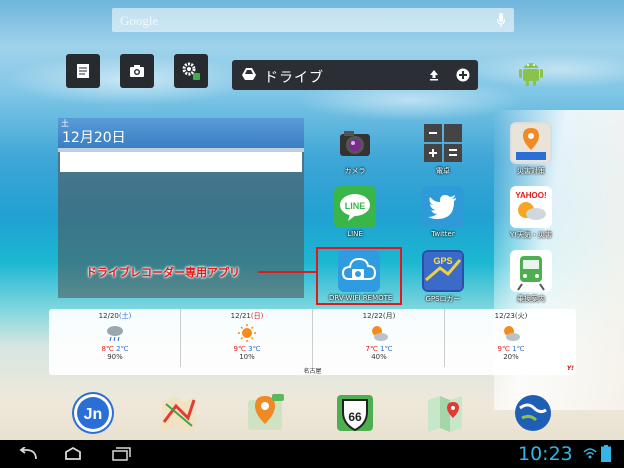 This screenshot has width=624, height=468. I want to click on jorte-icon: Jn, so click(93, 413).